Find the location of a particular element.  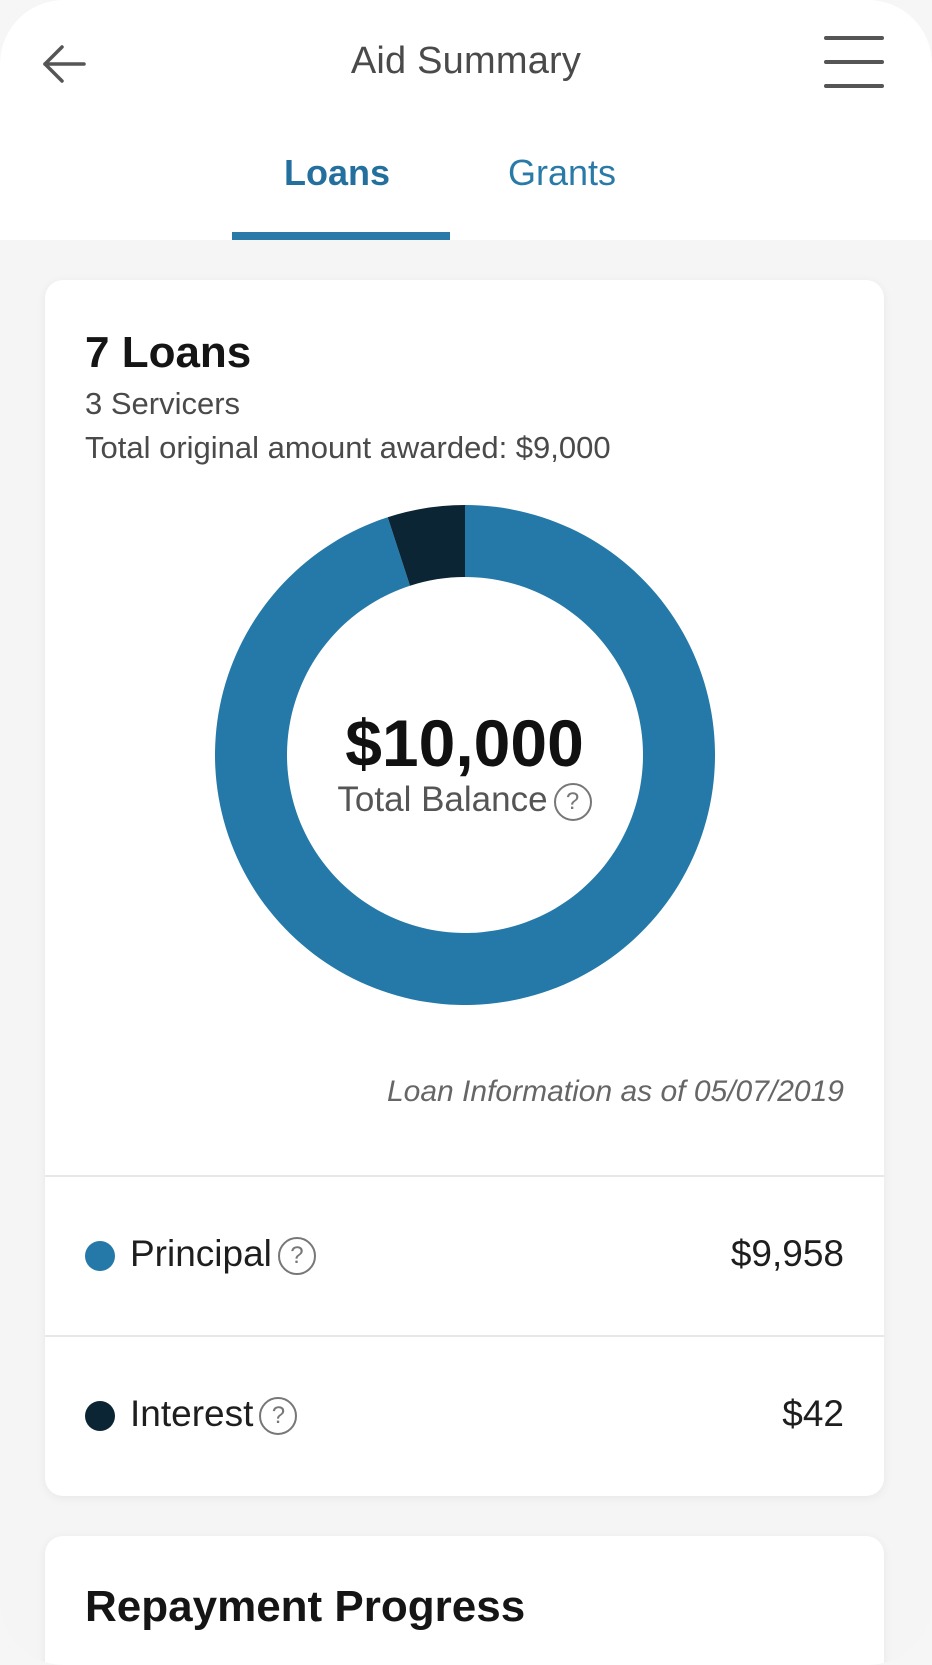

active-tab-indicator is located at coordinates (341, 236).